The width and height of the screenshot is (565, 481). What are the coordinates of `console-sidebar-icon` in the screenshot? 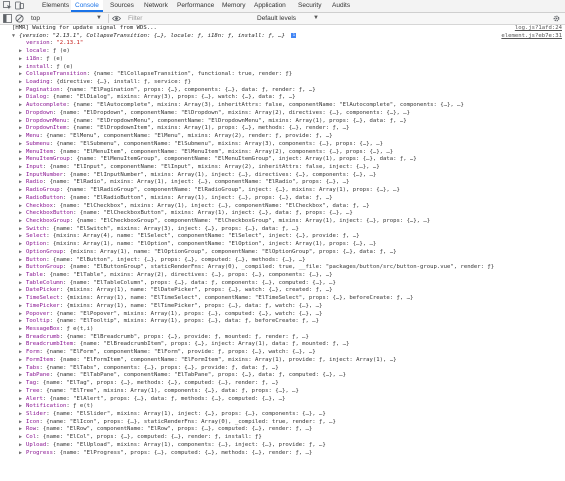 It's located at (7, 18).